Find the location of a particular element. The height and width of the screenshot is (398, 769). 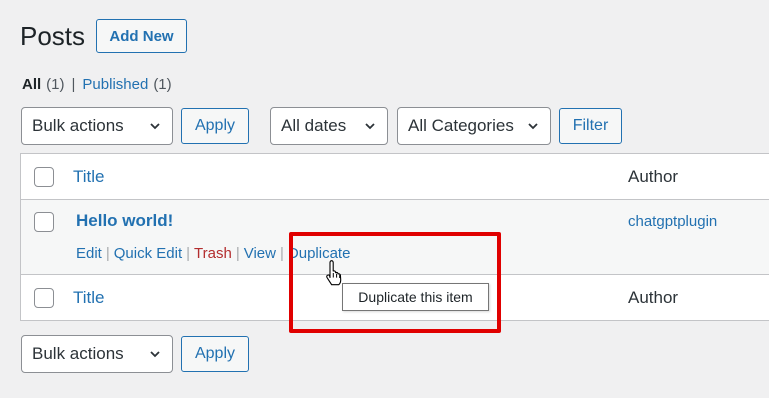

page-title: Posts is located at coordinates (53, 36).